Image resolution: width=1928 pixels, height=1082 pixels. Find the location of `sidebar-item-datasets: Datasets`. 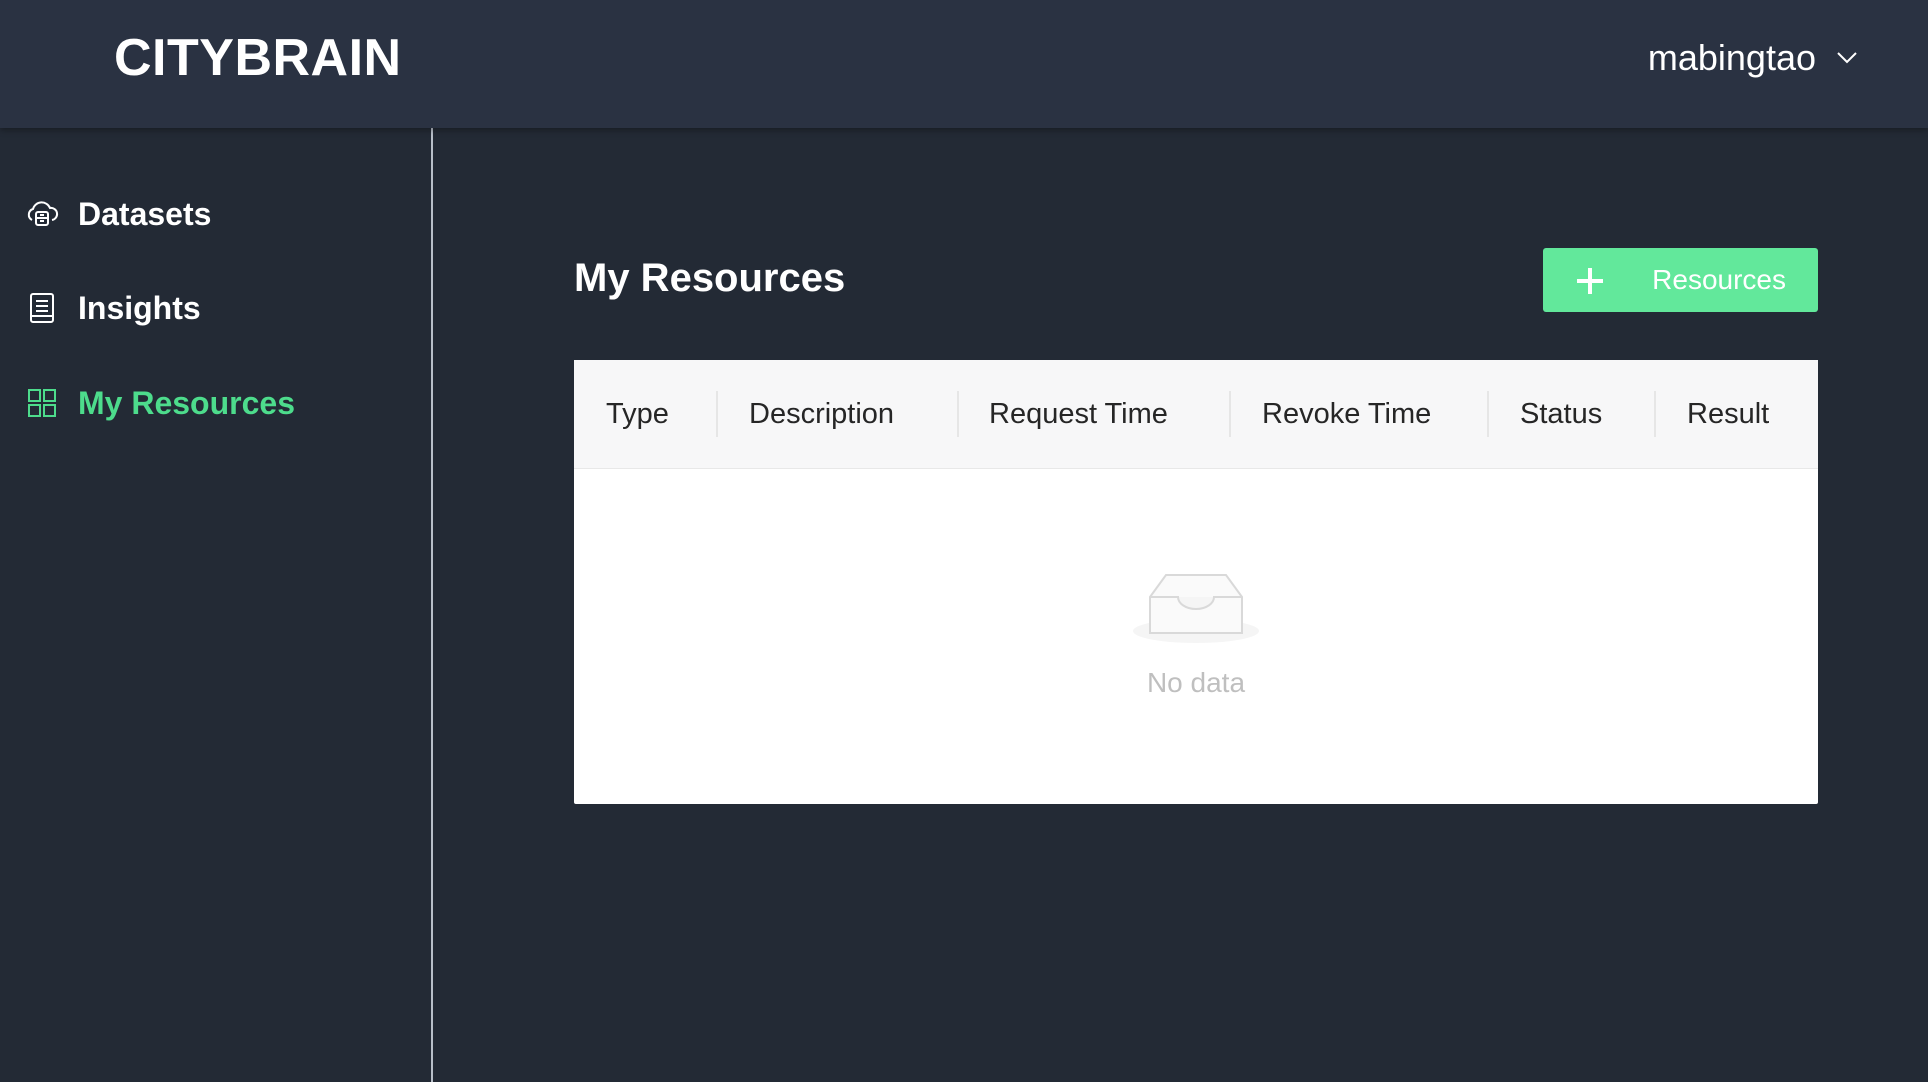

sidebar-item-datasets: Datasets is located at coordinates (117, 214).